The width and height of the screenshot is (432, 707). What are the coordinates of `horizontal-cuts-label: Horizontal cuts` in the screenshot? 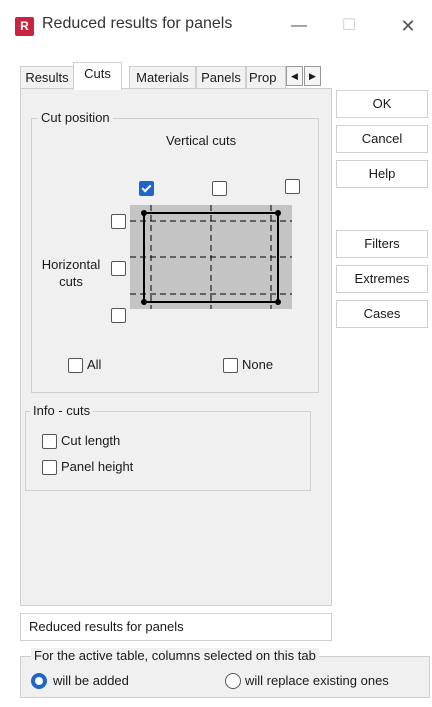 It's located at (71, 273).